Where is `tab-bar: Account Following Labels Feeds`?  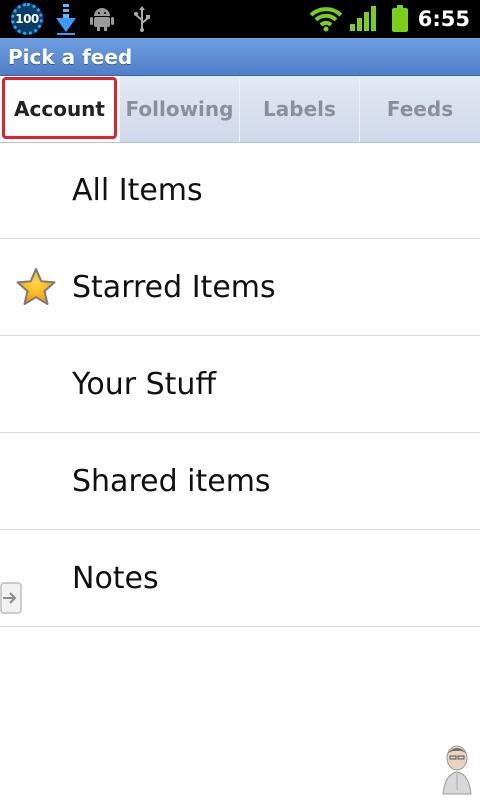 tab-bar: Account Following Labels Feeds is located at coordinates (240, 109).